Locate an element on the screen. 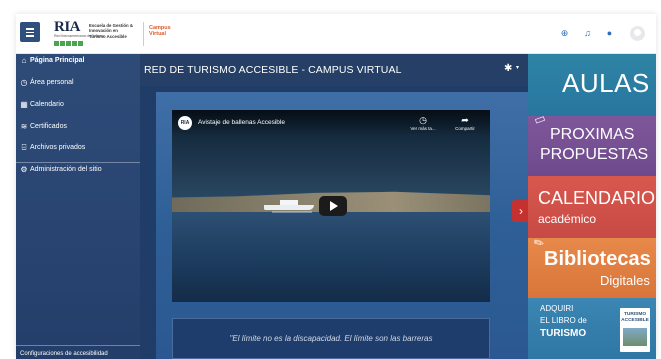  bell-icon: ♫ is located at coordinates (587, 33).